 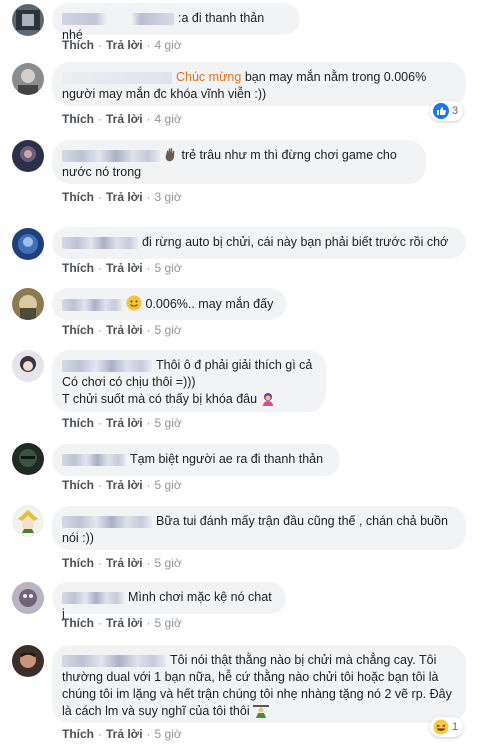 I want to click on comment-bubble: Tạm biệt người ae ra đi thanh thản, so click(x=196, y=460).